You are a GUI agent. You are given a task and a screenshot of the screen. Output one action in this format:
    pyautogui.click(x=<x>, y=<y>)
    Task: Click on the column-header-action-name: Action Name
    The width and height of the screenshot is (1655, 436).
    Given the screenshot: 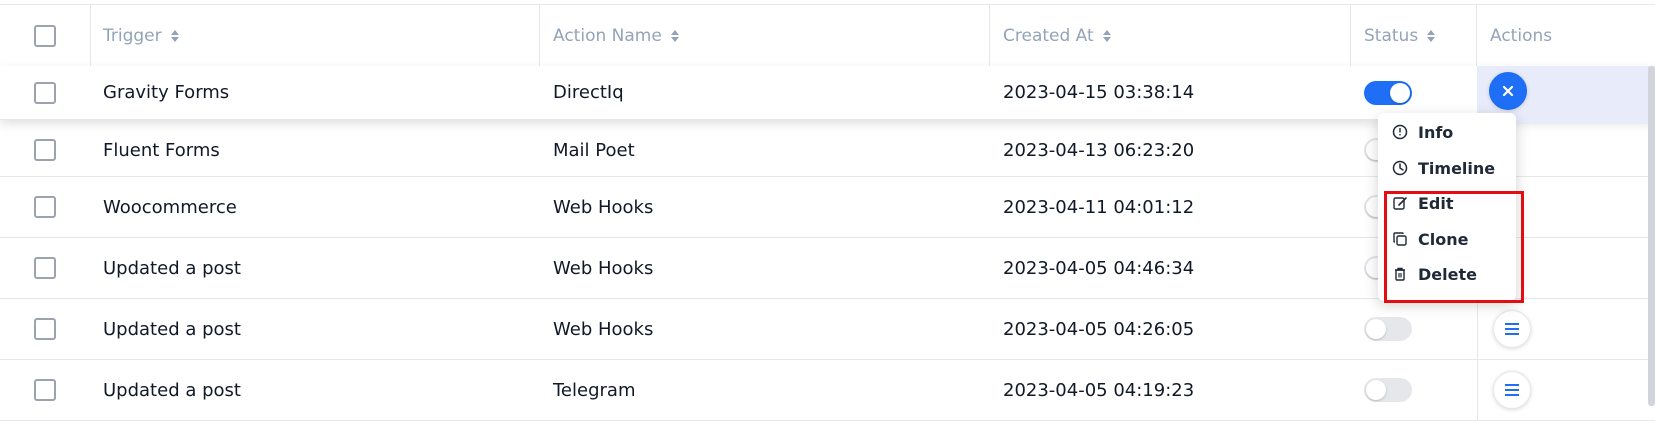 What is the action you would take?
    pyautogui.click(x=765, y=35)
    